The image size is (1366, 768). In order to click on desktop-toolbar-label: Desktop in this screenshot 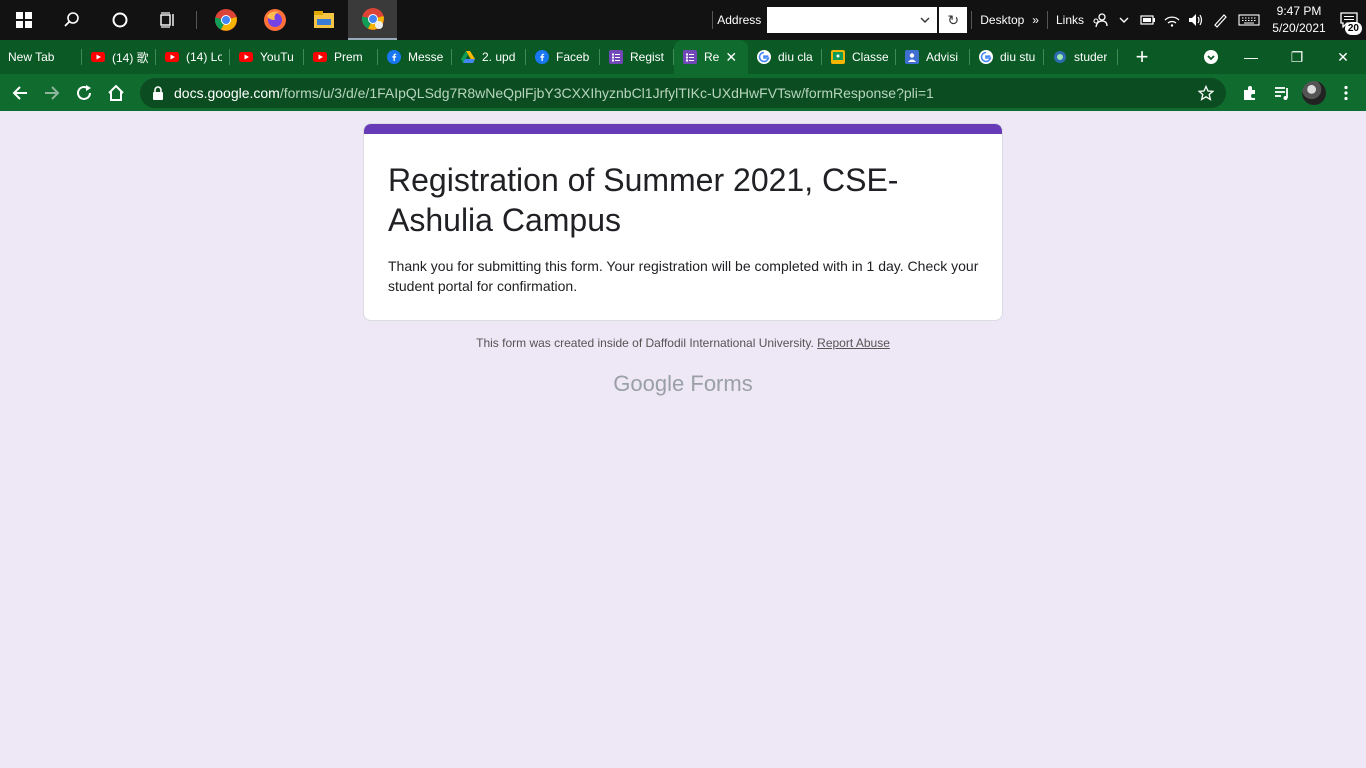, I will do `click(1002, 20)`.